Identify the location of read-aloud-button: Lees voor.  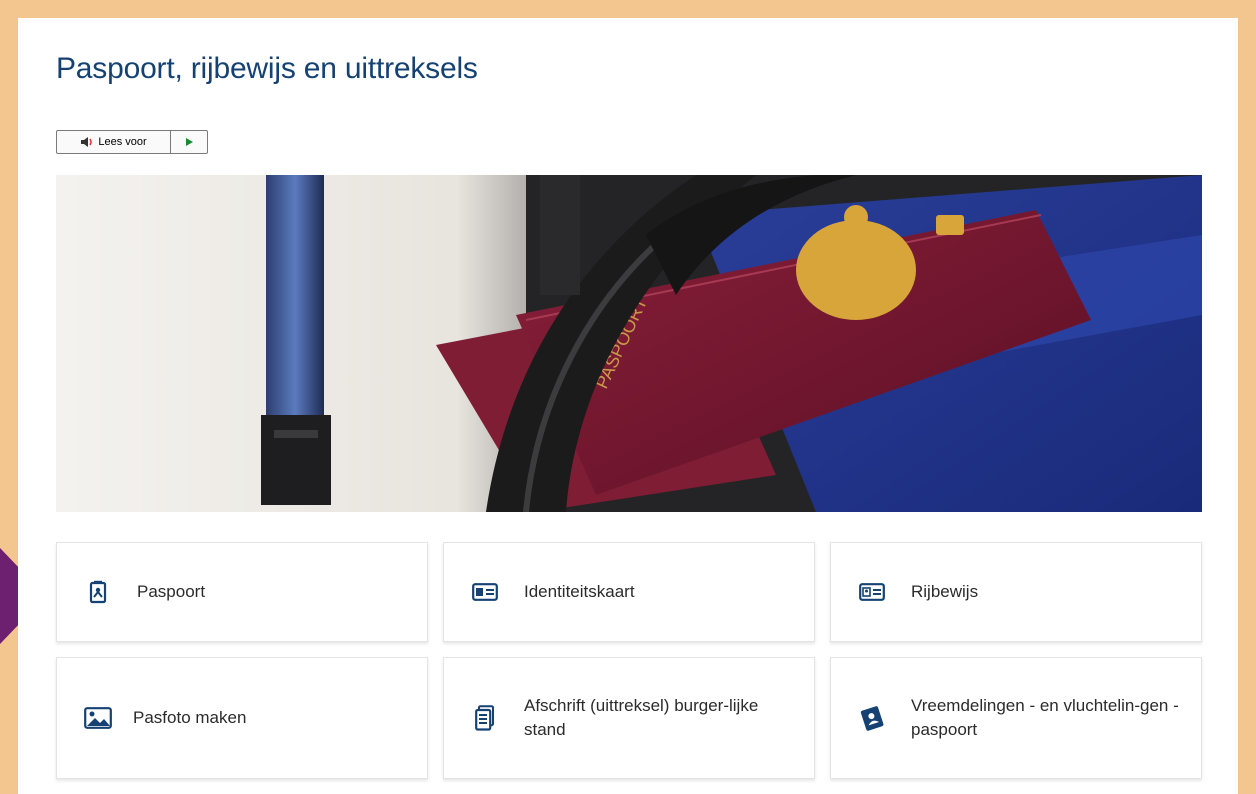
(113, 142).